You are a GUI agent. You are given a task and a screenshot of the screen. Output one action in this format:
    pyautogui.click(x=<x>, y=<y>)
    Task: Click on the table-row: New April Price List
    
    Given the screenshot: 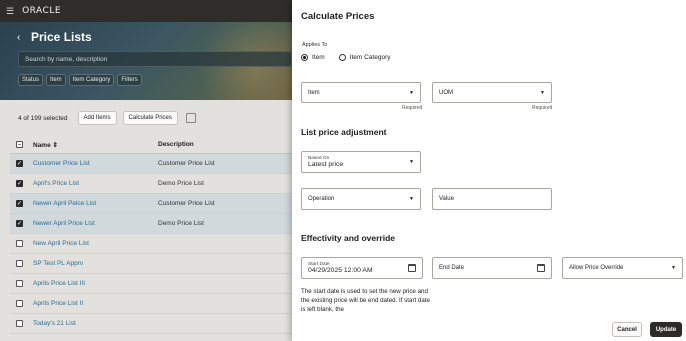 What is the action you would take?
    pyautogui.click(x=151, y=244)
    